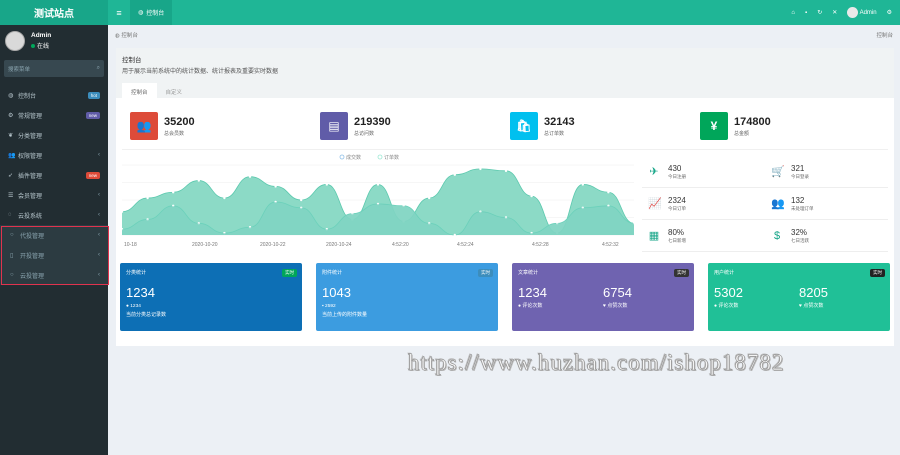 The height and width of the screenshot is (455, 900). What do you see at coordinates (11, 135) in the screenshot?
I see `leaf-icon: ❦` at bounding box center [11, 135].